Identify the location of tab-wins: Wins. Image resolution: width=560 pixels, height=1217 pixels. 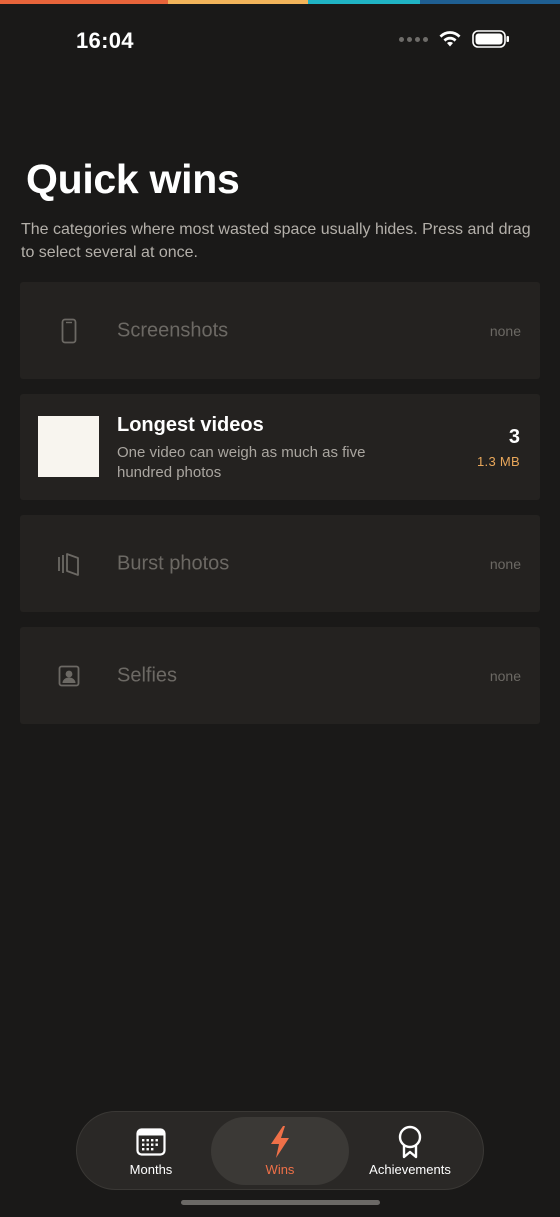
(280, 1151).